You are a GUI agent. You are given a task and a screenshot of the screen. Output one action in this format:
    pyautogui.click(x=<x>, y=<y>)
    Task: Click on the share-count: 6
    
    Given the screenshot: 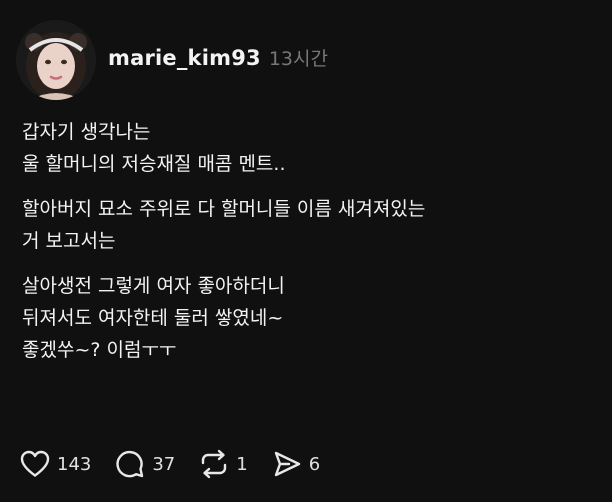 What is the action you would take?
    pyautogui.click(x=314, y=464)
    